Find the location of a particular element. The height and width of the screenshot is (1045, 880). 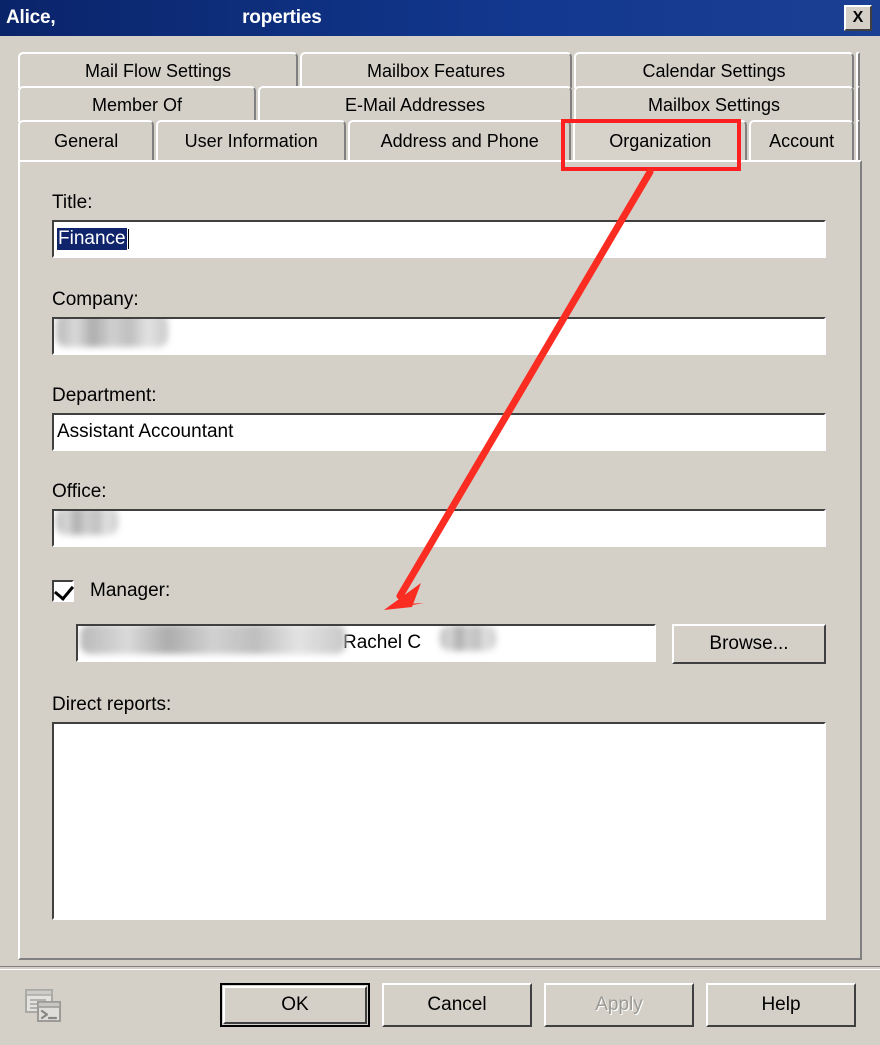

tab-label: Address and Phone is located at coordinates (459, 140).